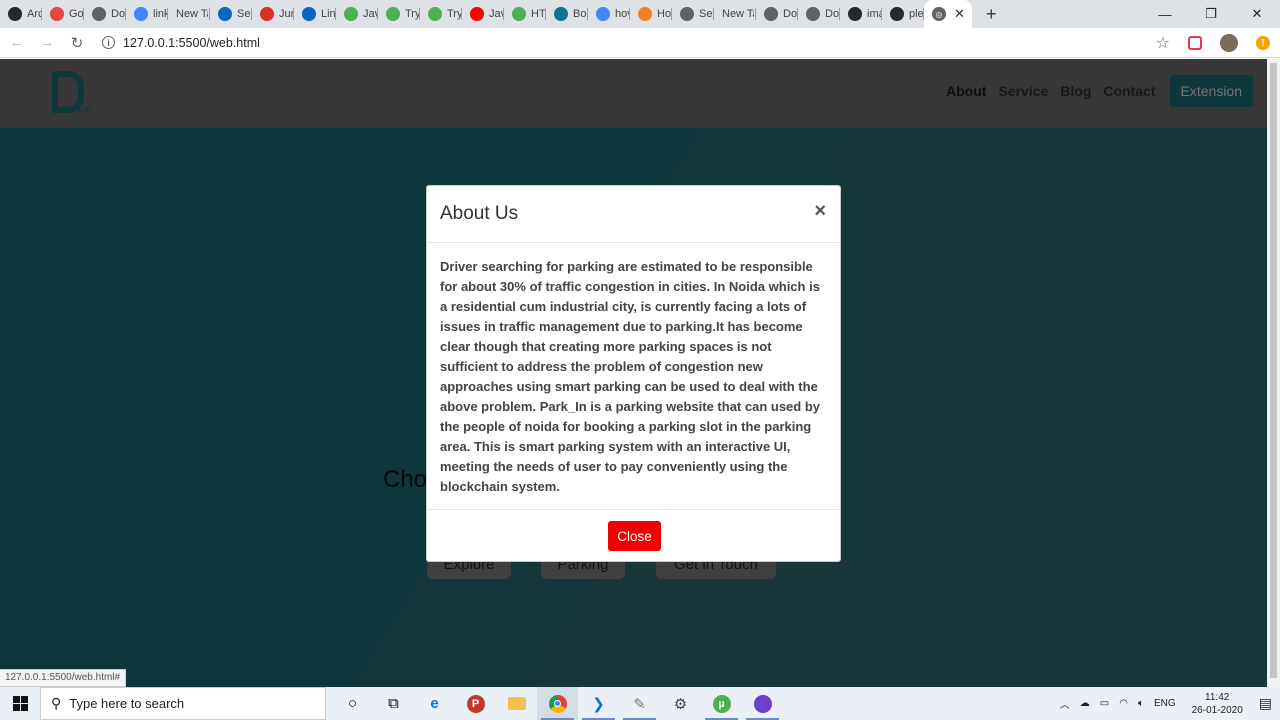 The height and width of the screenshot is (720, 1280). I want to click on windows-start-icon, so click(20, 703).